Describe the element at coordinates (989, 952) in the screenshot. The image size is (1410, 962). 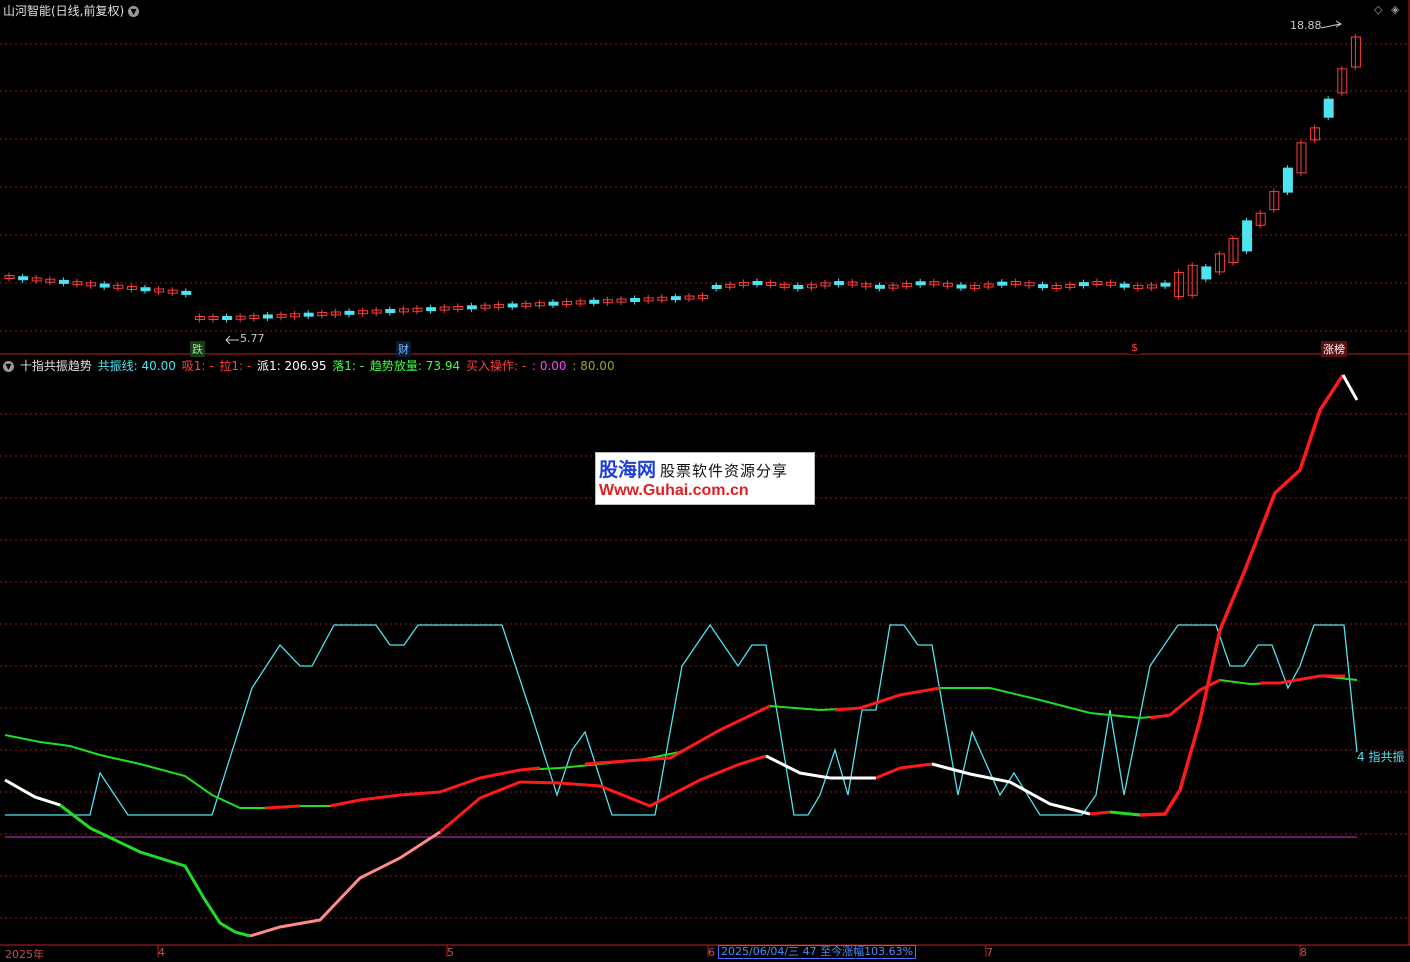
I see `axis-label-jul: 7` at that location.